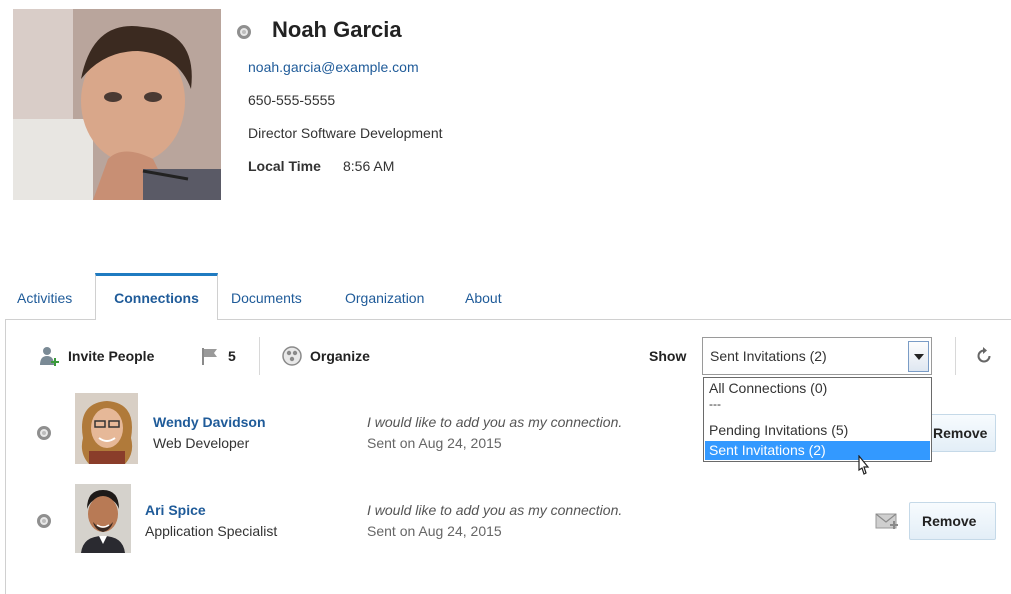  I want to click on profile-phone: 650-555-5555, so click(292, 100).